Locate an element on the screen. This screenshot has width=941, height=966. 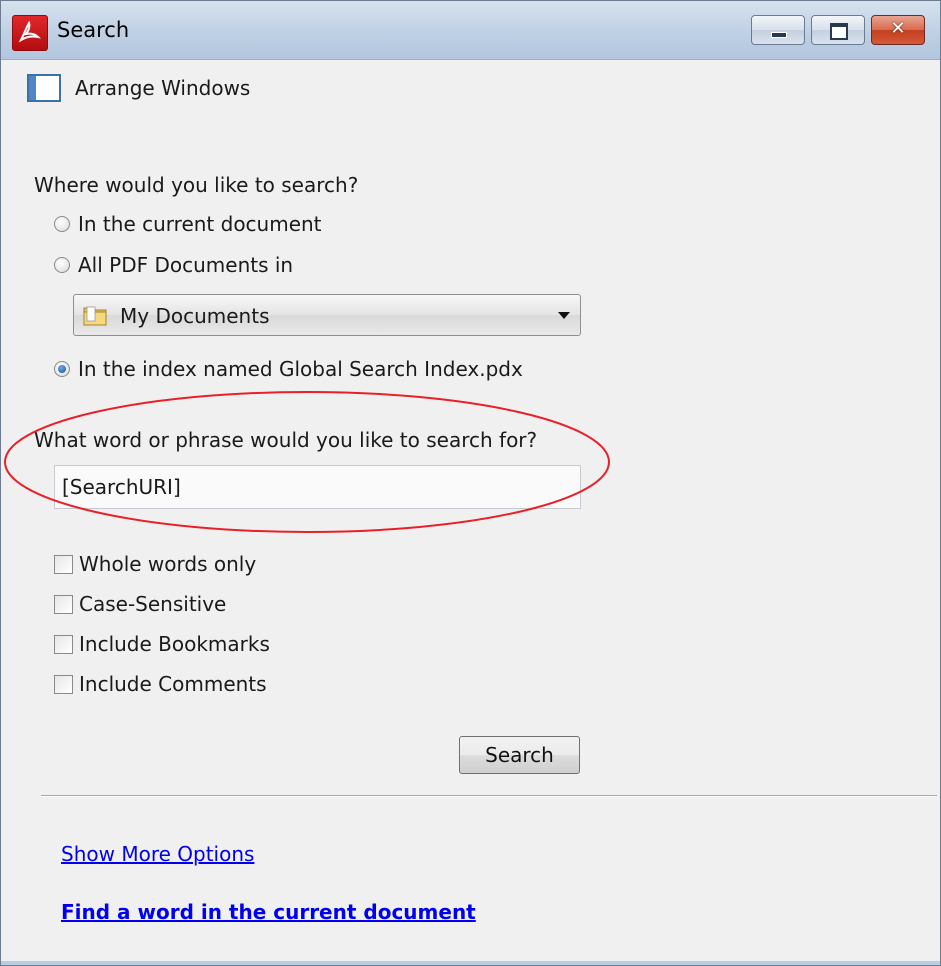
radio-label: In the current document is located at coordinates (200, 224).